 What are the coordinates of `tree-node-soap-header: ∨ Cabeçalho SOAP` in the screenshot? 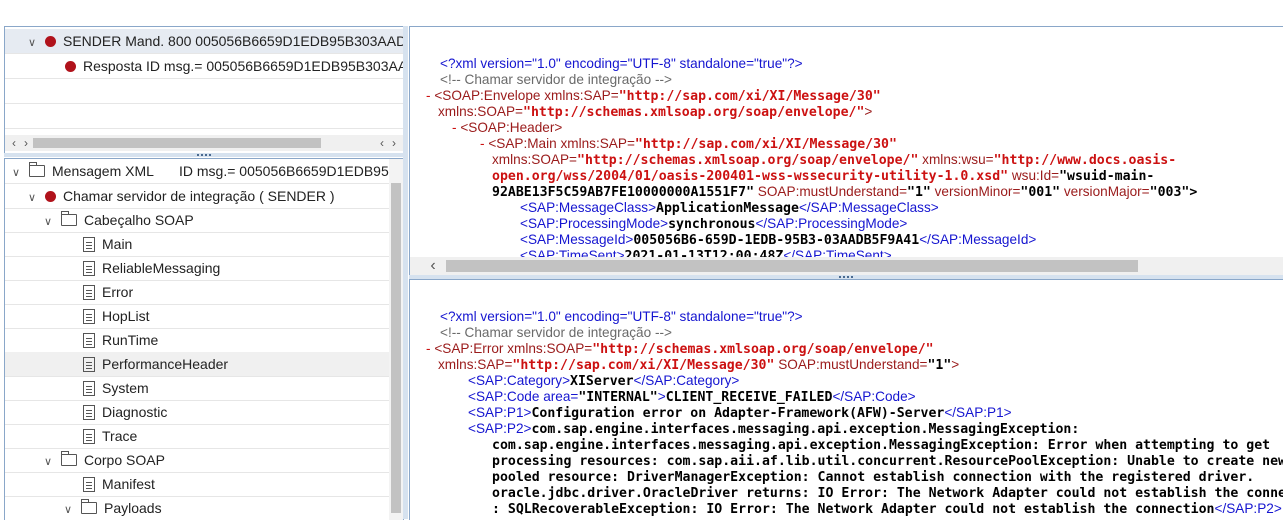 It's located at (204, 220).